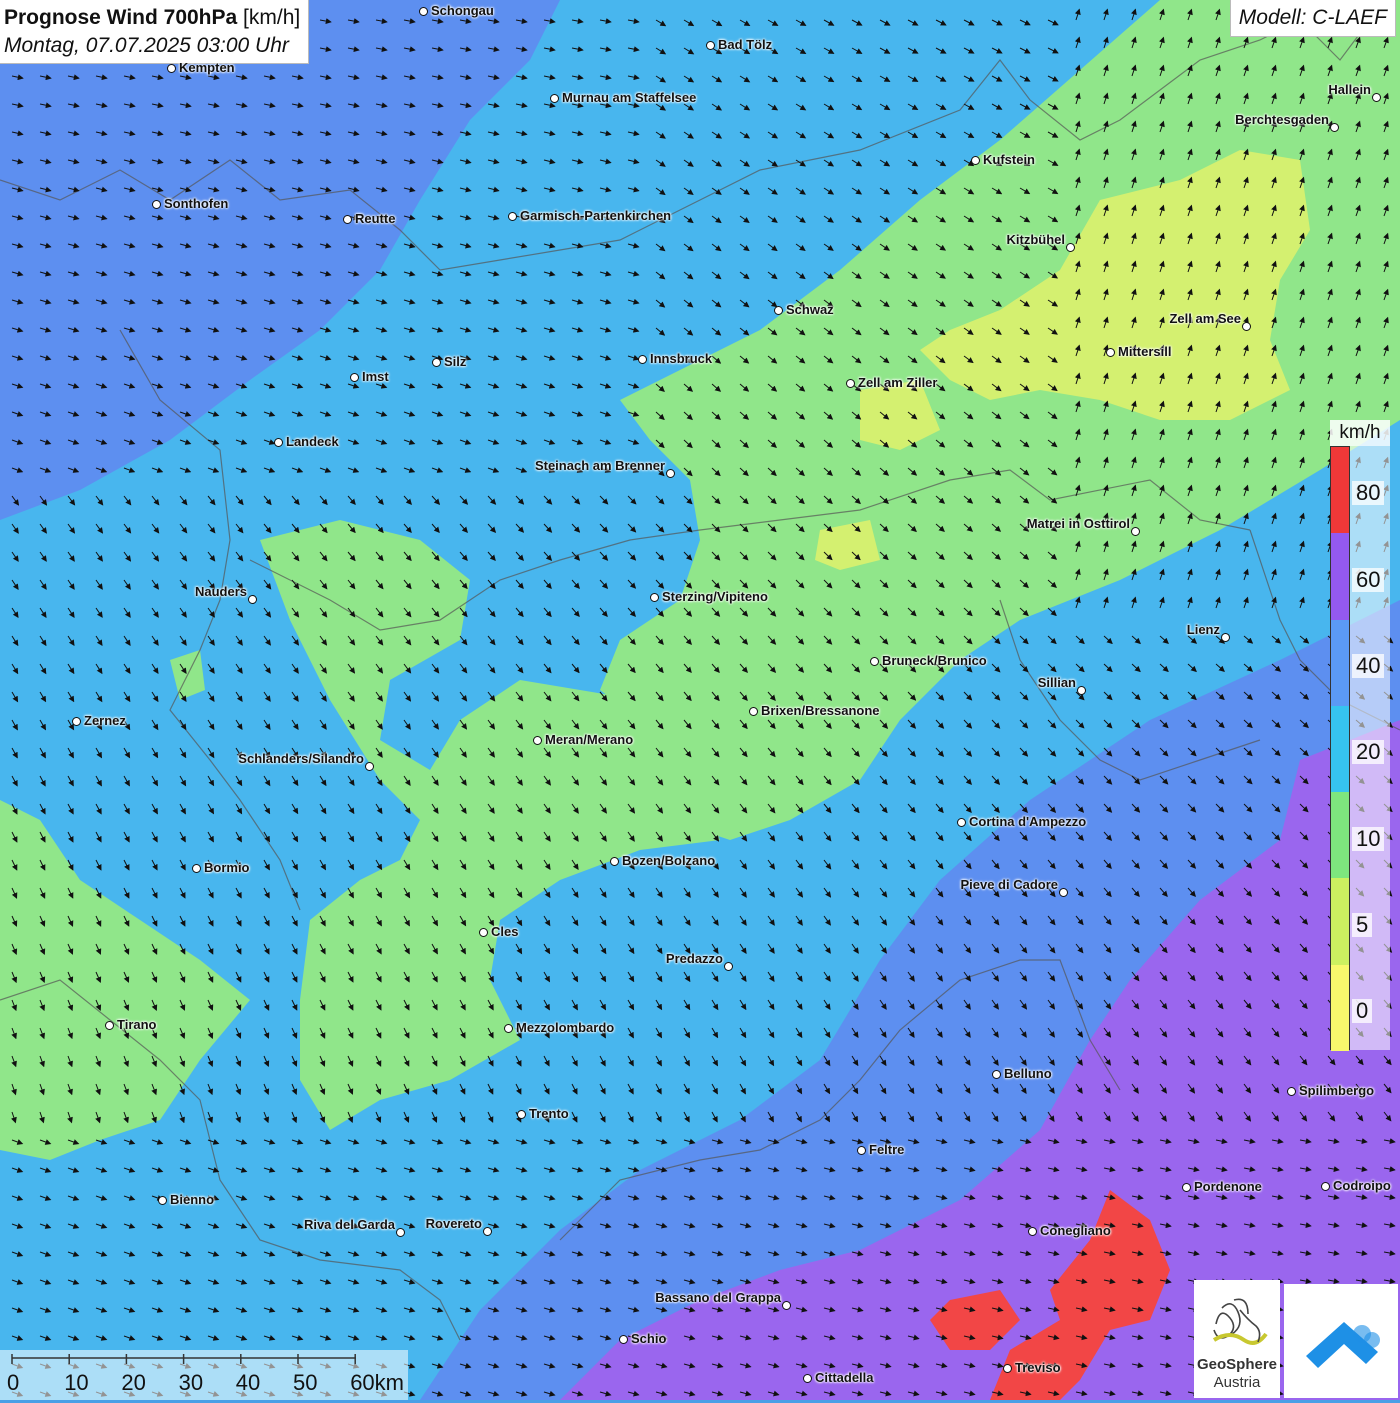 Image resolution: width=1400 pixels, height=1403 pixels. What do you see at coordinates (898, 382) in the screenshot?
I see `city-label: Zell am Ziller` at bounding box center [898, 382].